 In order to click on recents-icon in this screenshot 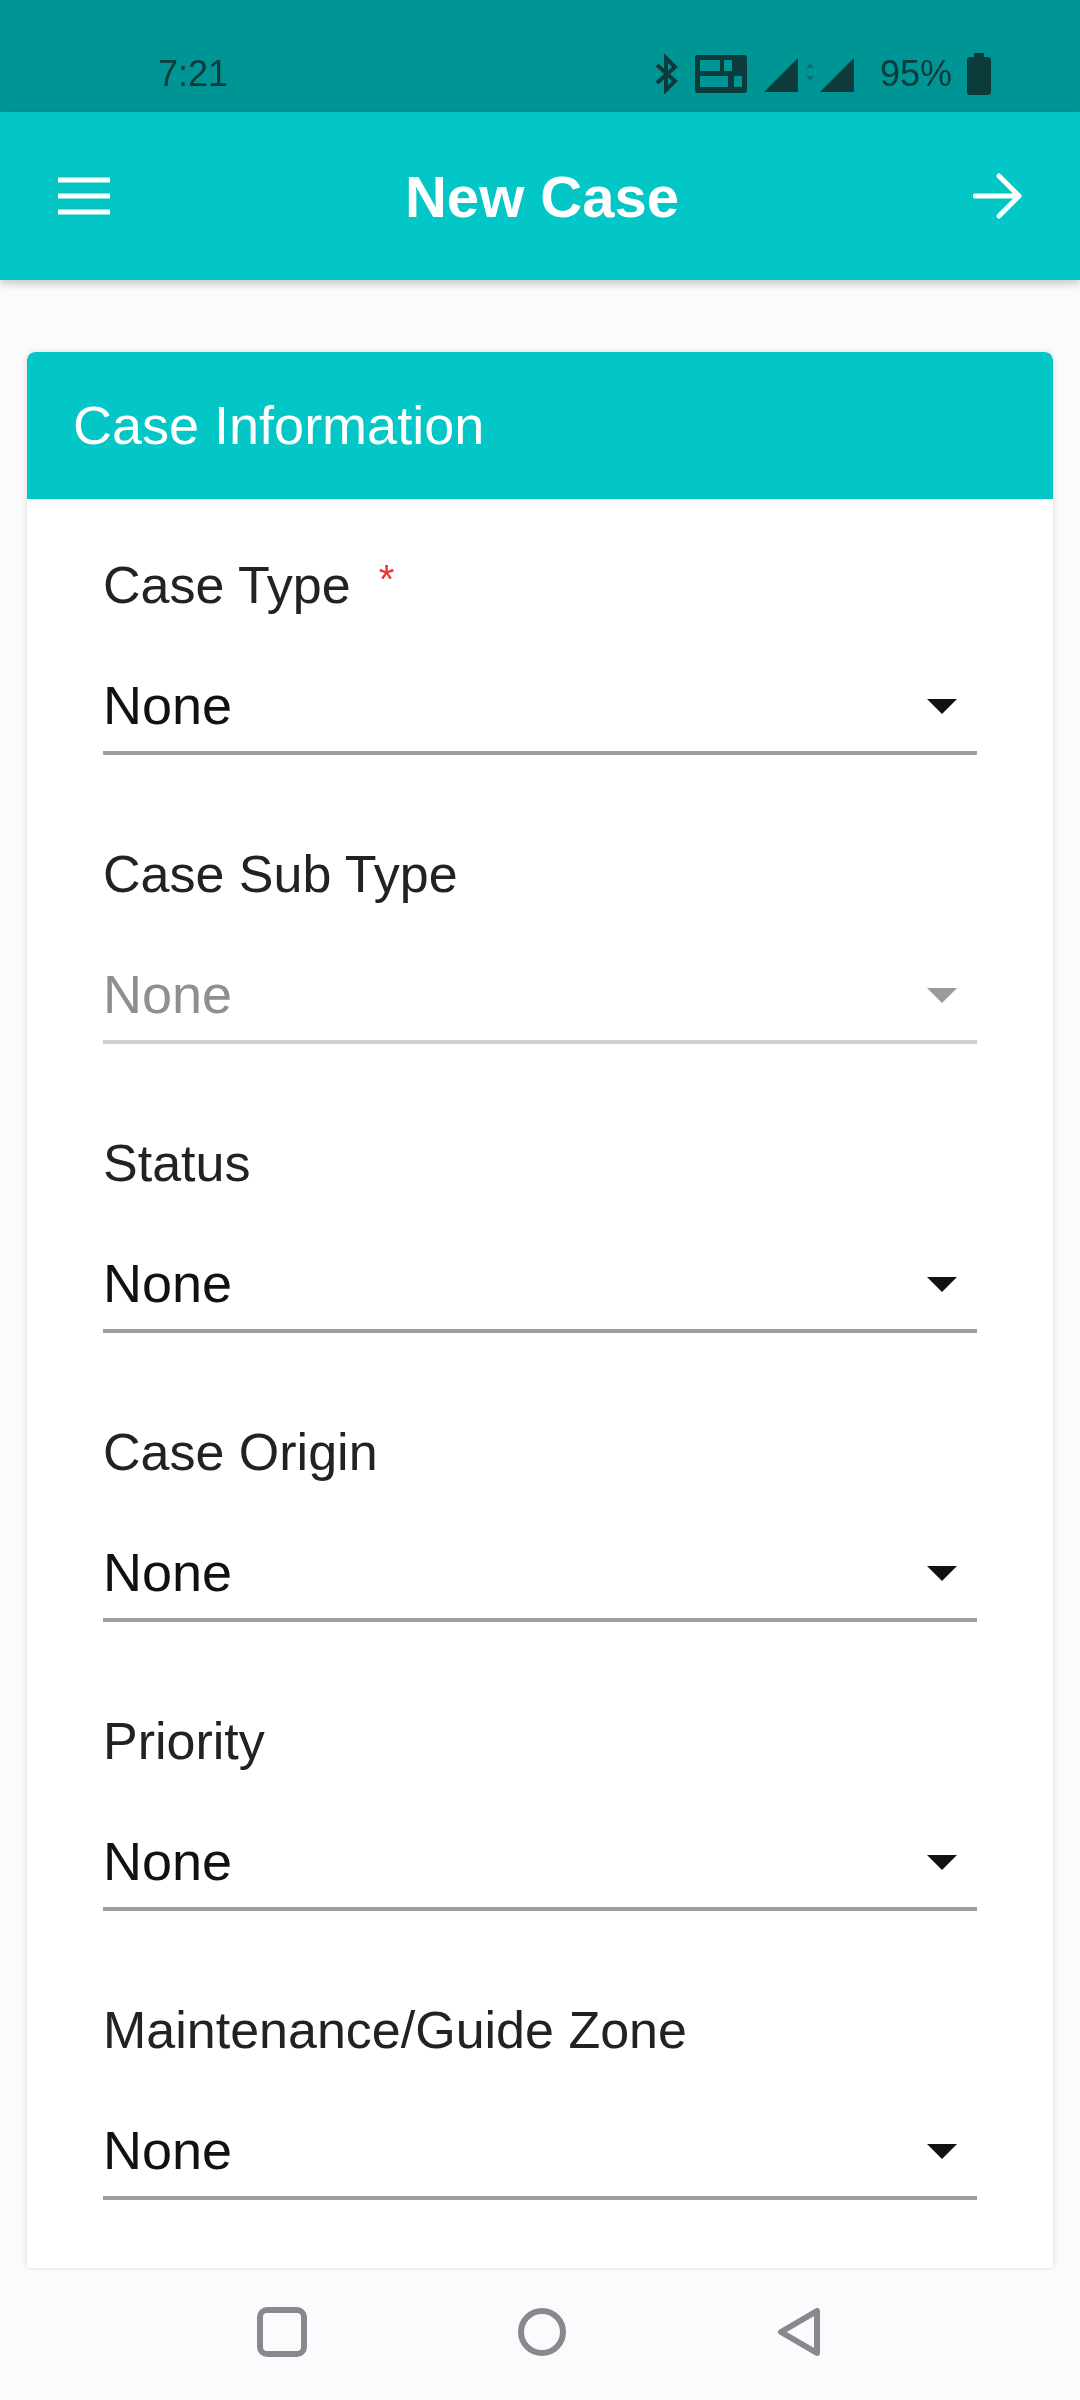, I will do `click(282, 2332)`.